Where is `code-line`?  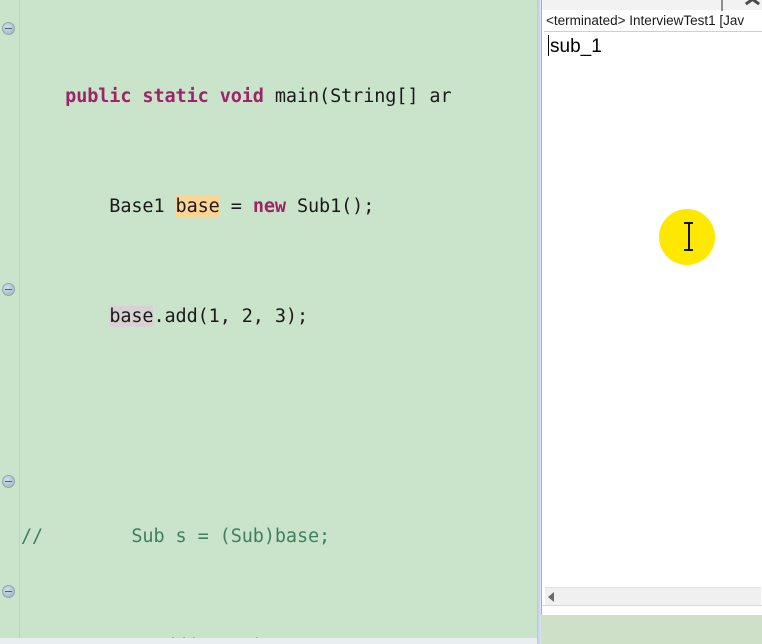
code-line is located at coordinates (279, 427).